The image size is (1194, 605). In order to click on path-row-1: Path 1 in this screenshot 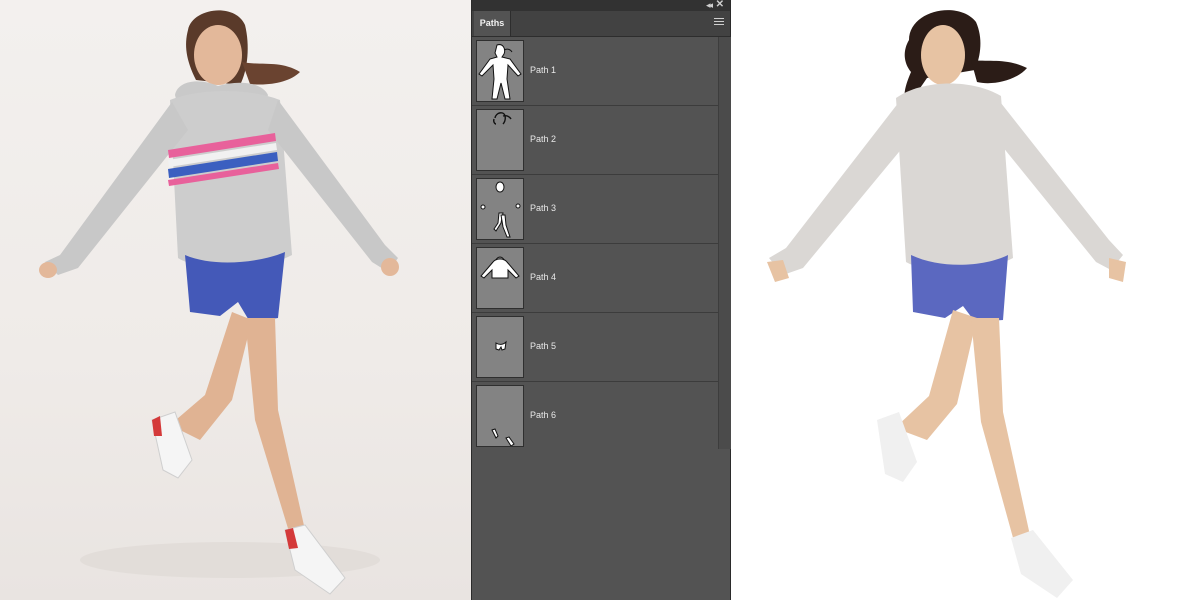, I will do `click(595, 71)`.